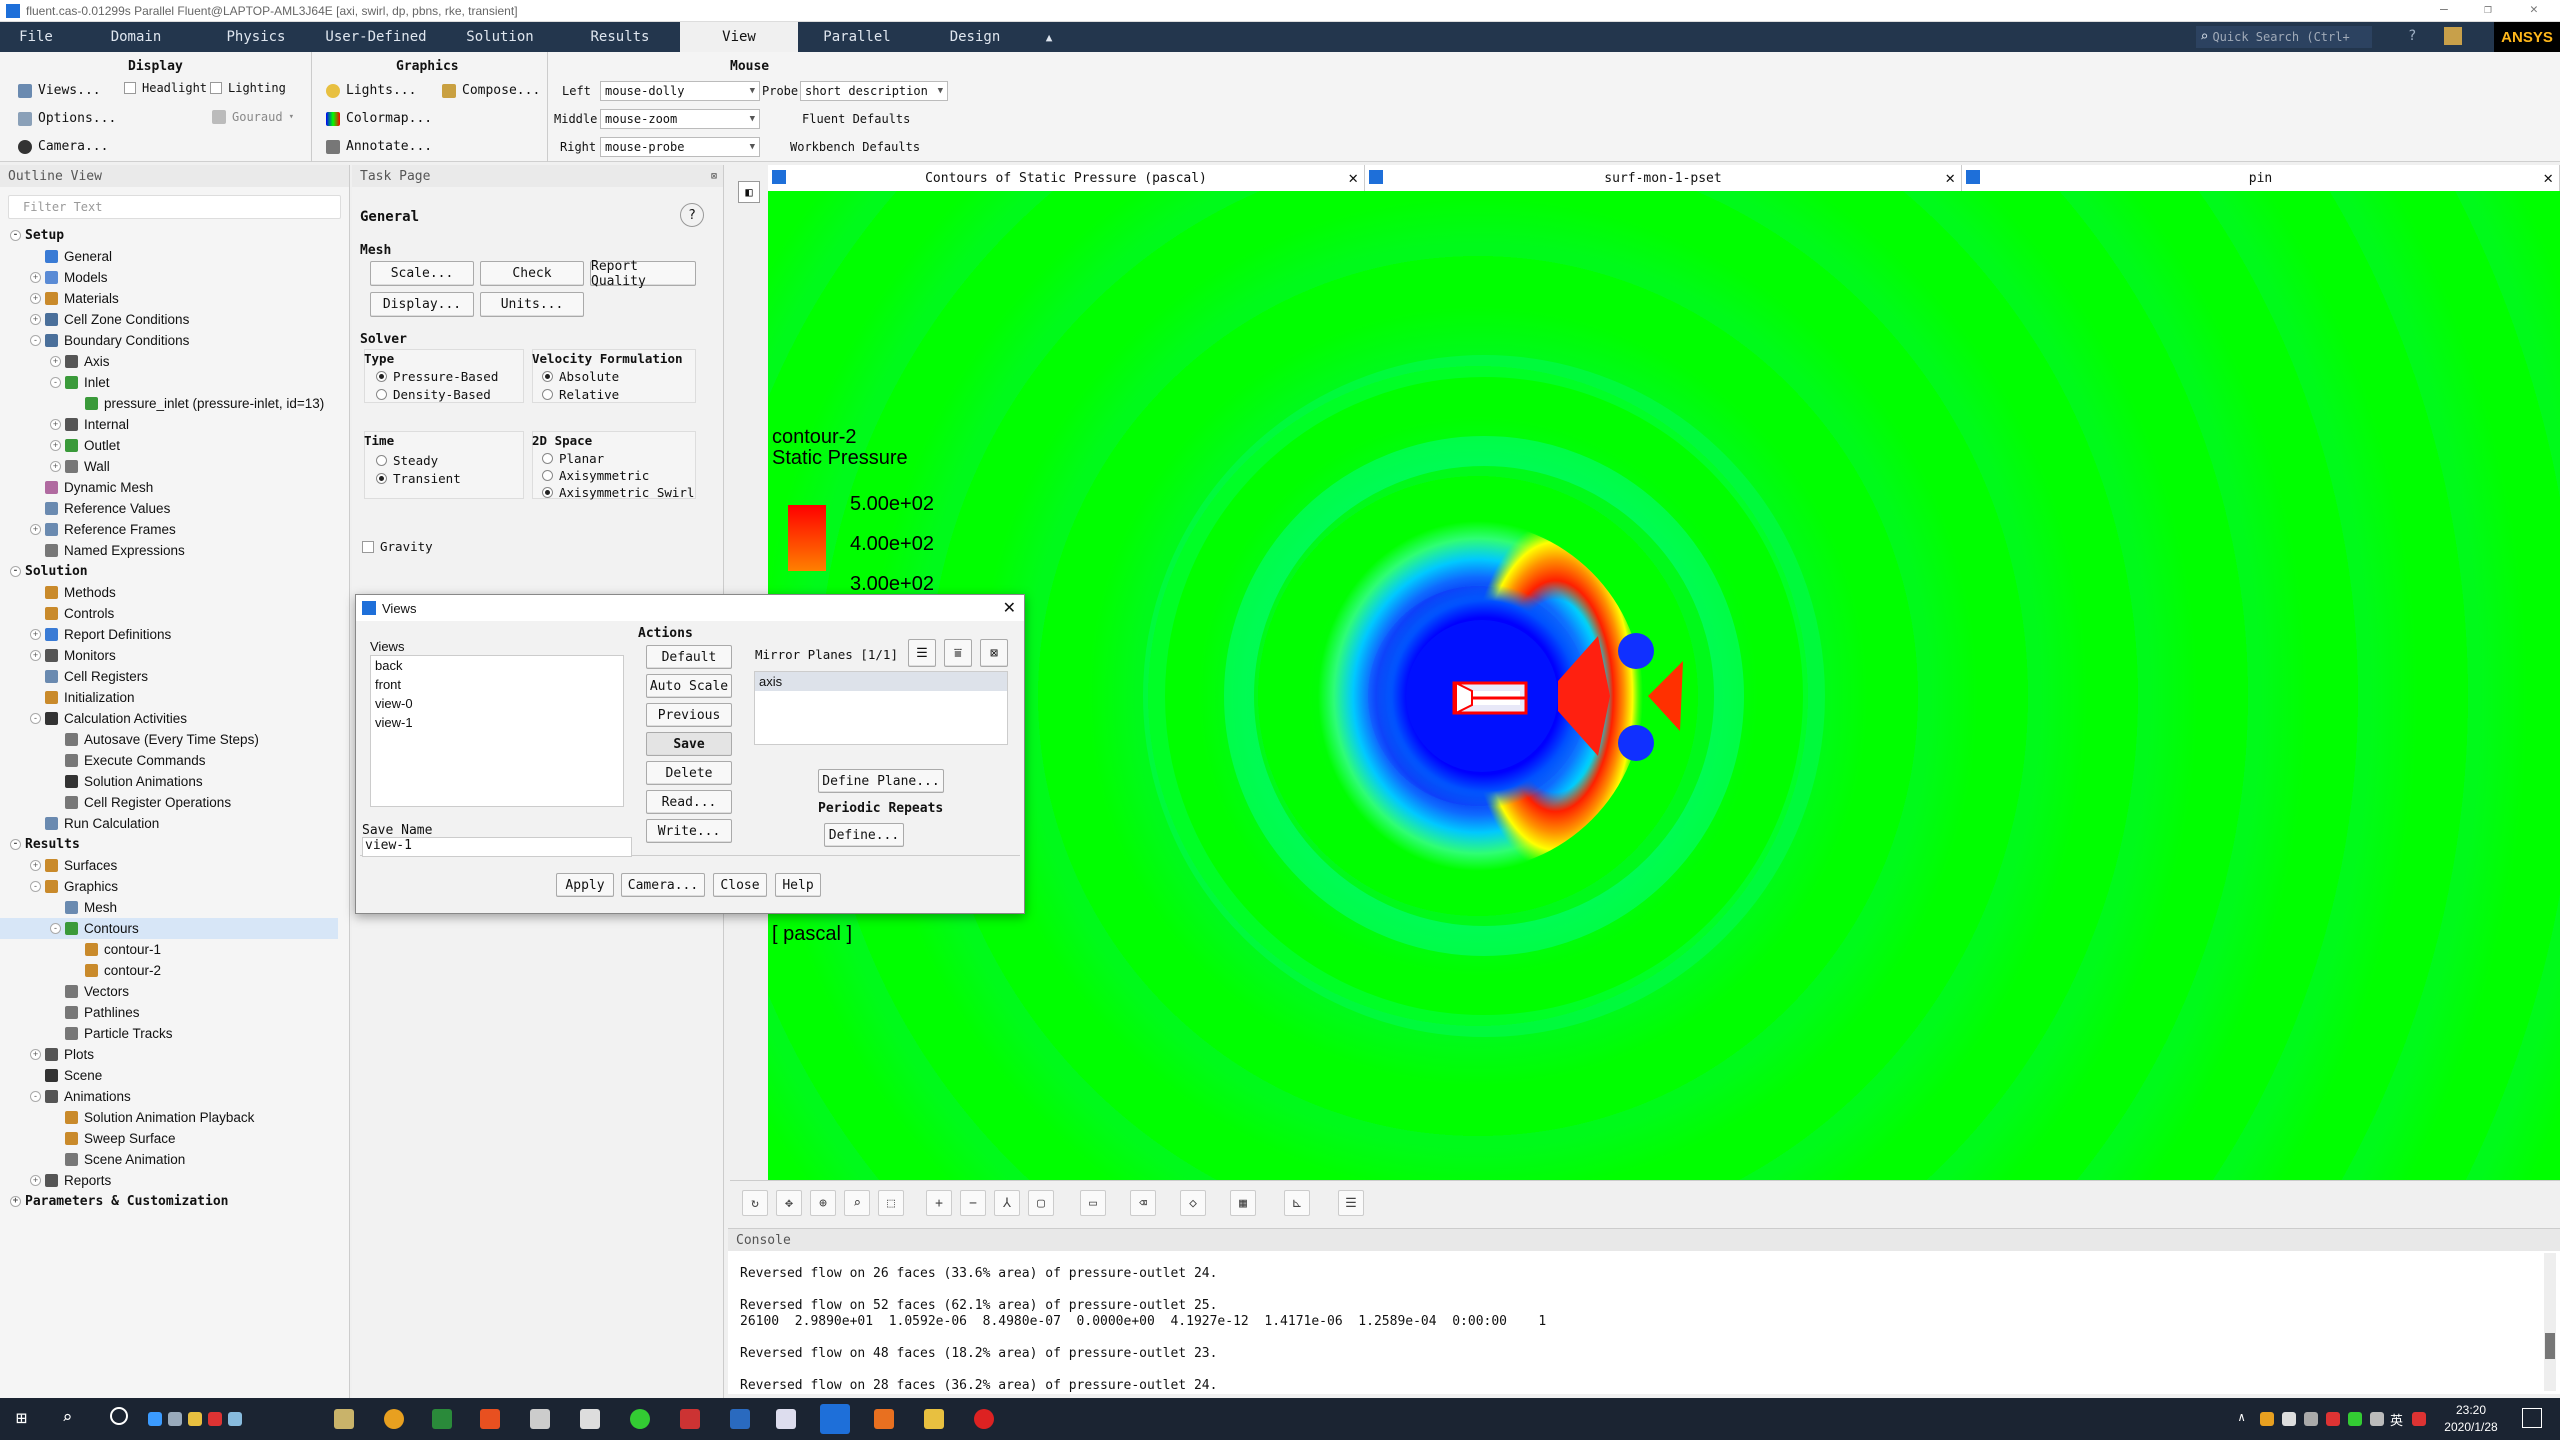  I want to click on minimize-icon: —, so click(2444, 9).